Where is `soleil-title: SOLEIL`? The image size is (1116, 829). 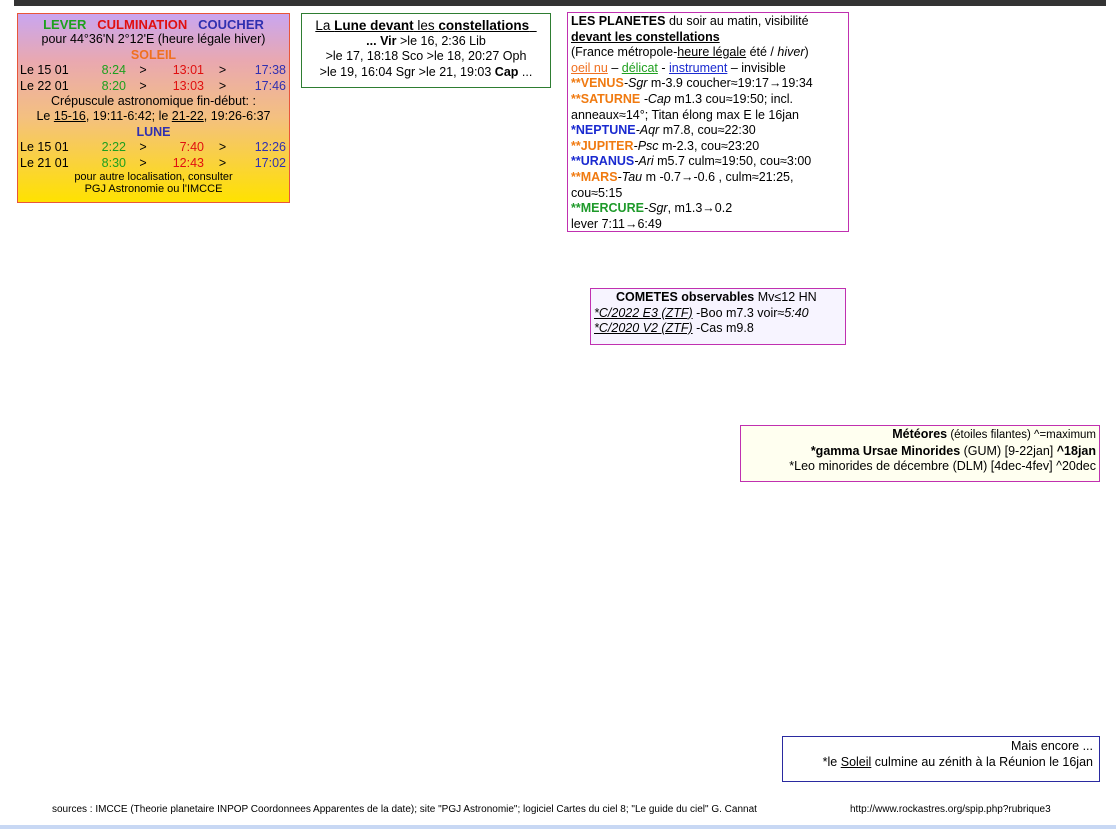
soleil-title: SOLEIL is located at coordinates (153, 54).